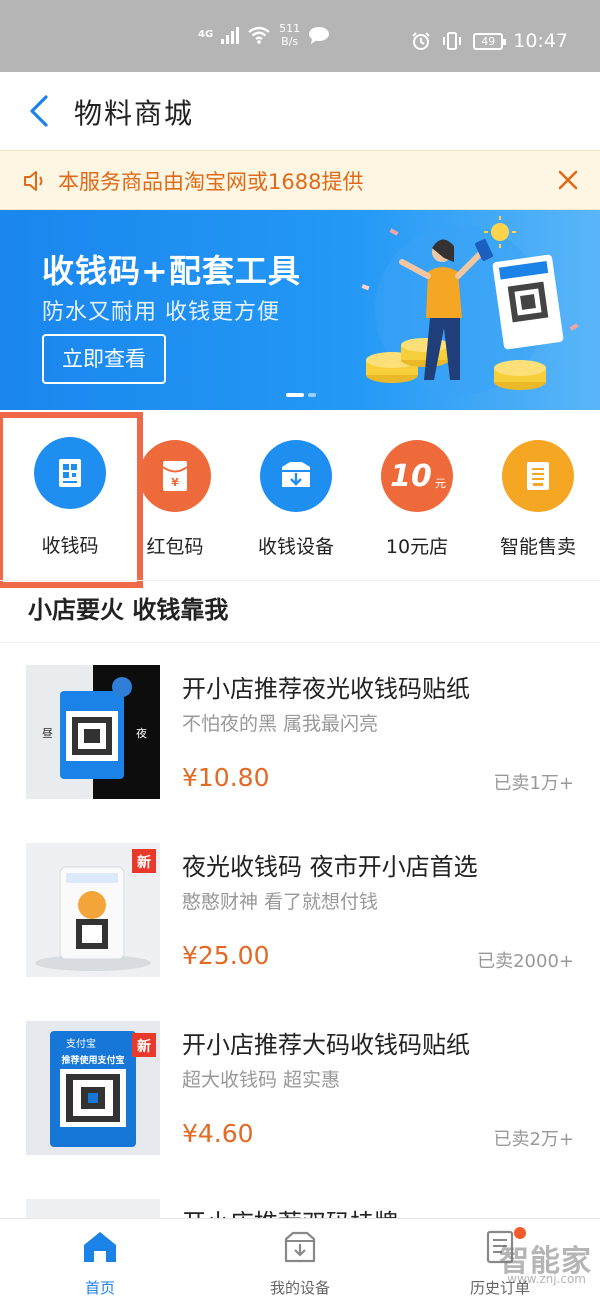 This screenshot has height=1300, width=600. What do you see at coordinates (218, 1133) in the screenshot?
I see `product-price: ¥4.60` at bounding box center [218, 1133].